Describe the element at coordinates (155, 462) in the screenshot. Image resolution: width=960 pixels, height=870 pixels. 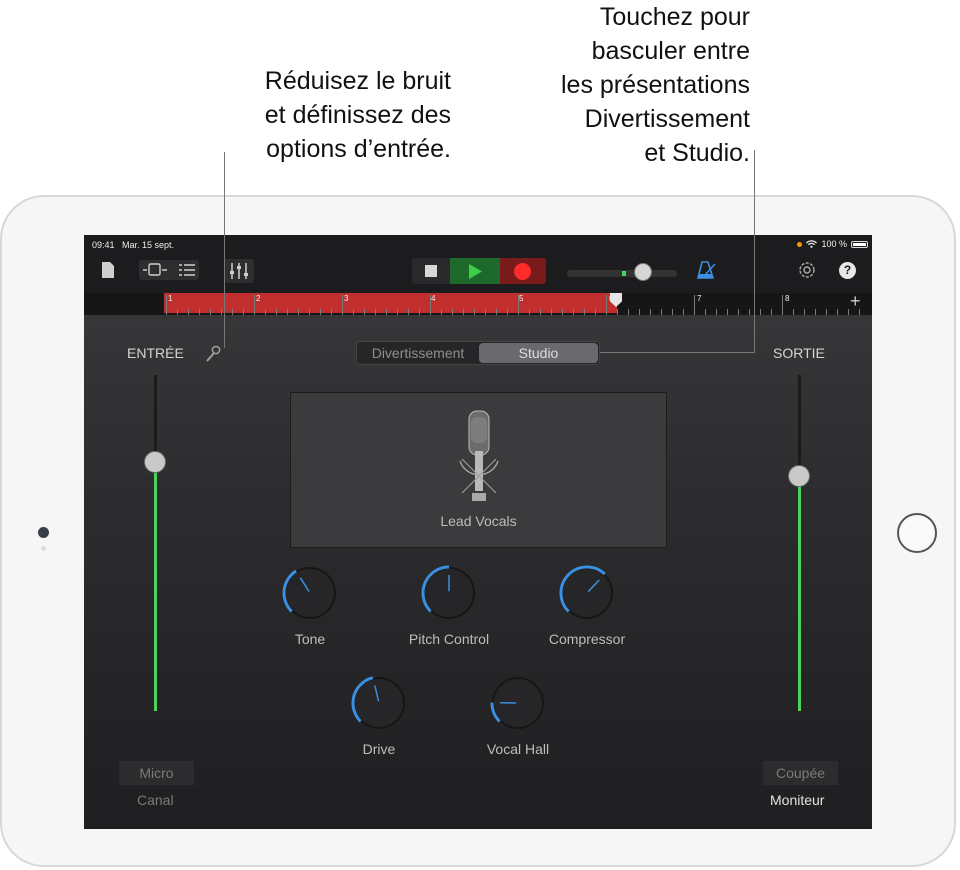
I see `input-fader-knob` at that location.